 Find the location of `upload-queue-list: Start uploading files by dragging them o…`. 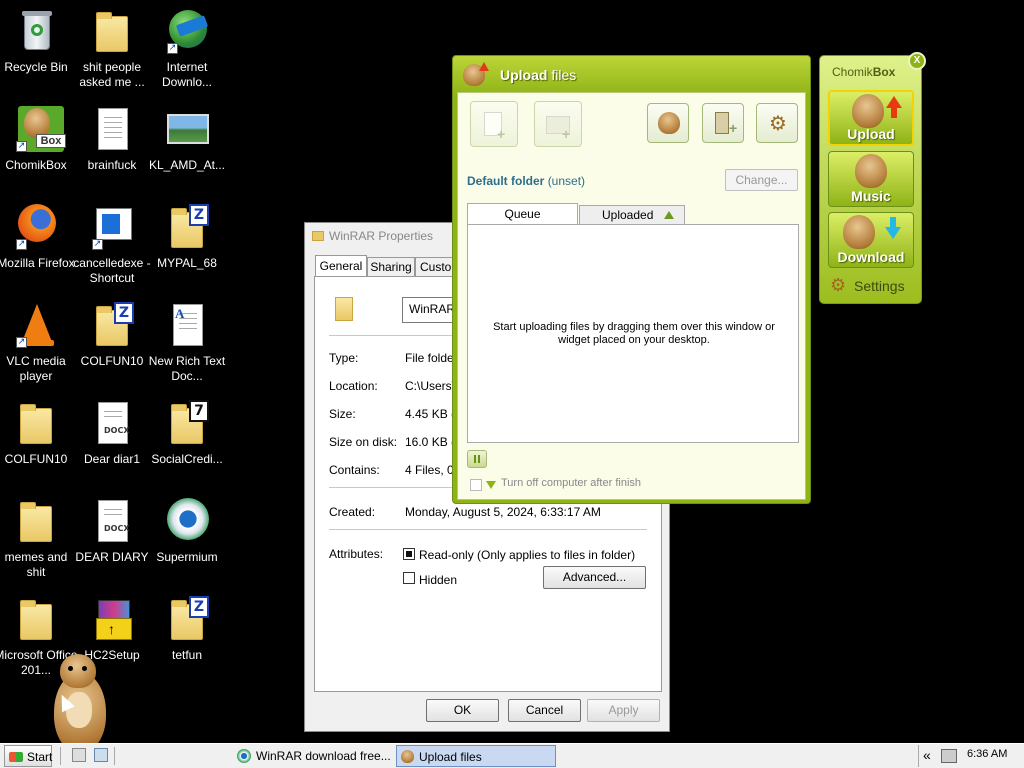

upload-queue-list: Start uploading files by dragging them o… is located at coordinates (633, 333).